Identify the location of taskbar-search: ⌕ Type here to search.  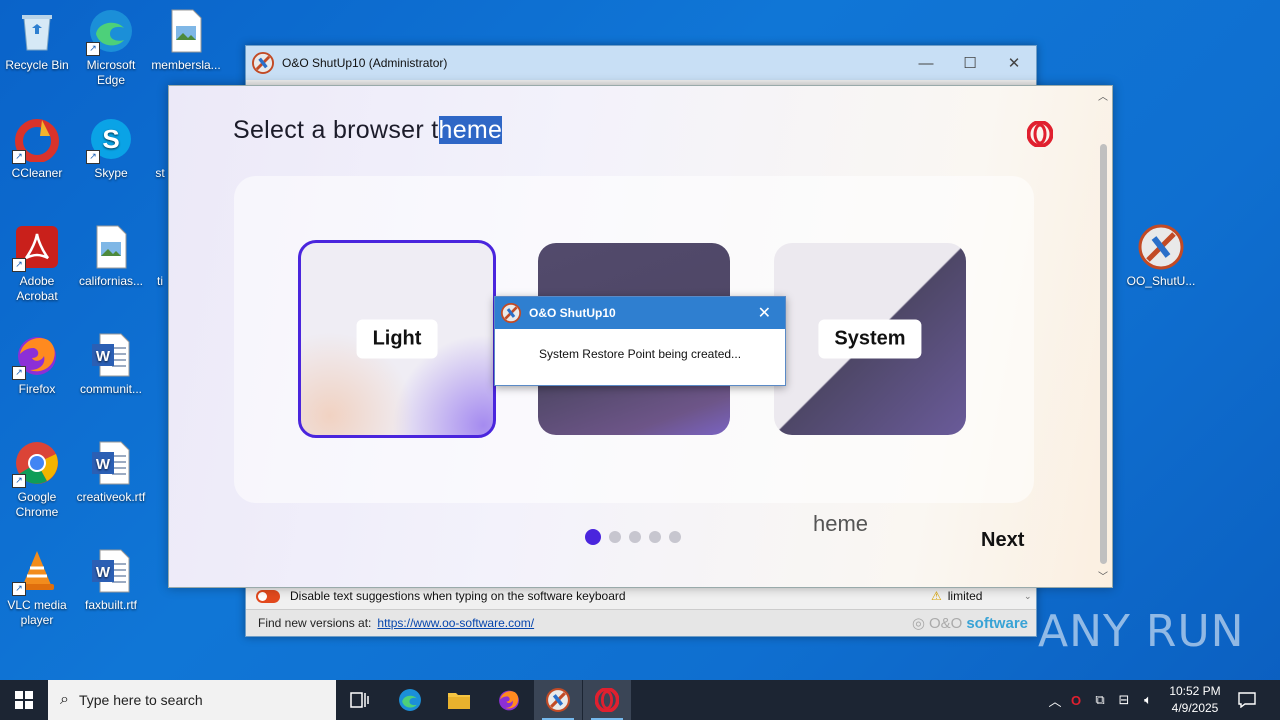
(192, 700).